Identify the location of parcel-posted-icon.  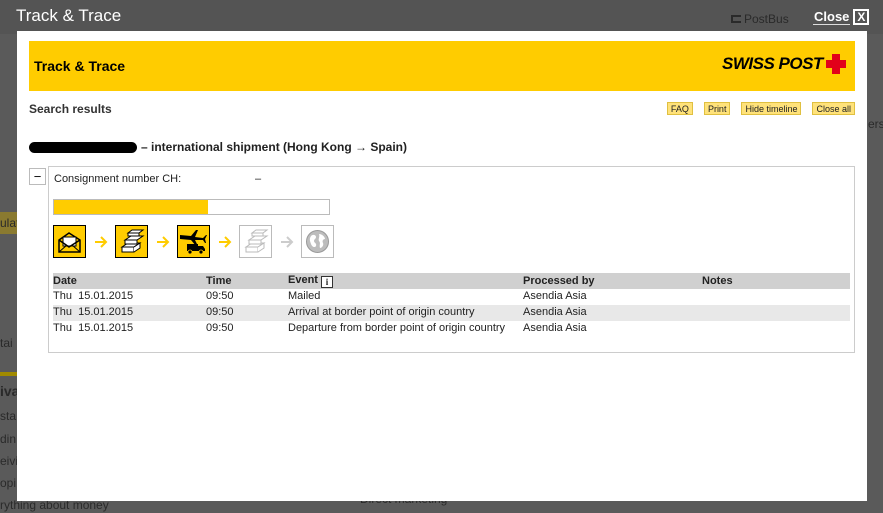
(69, 241).